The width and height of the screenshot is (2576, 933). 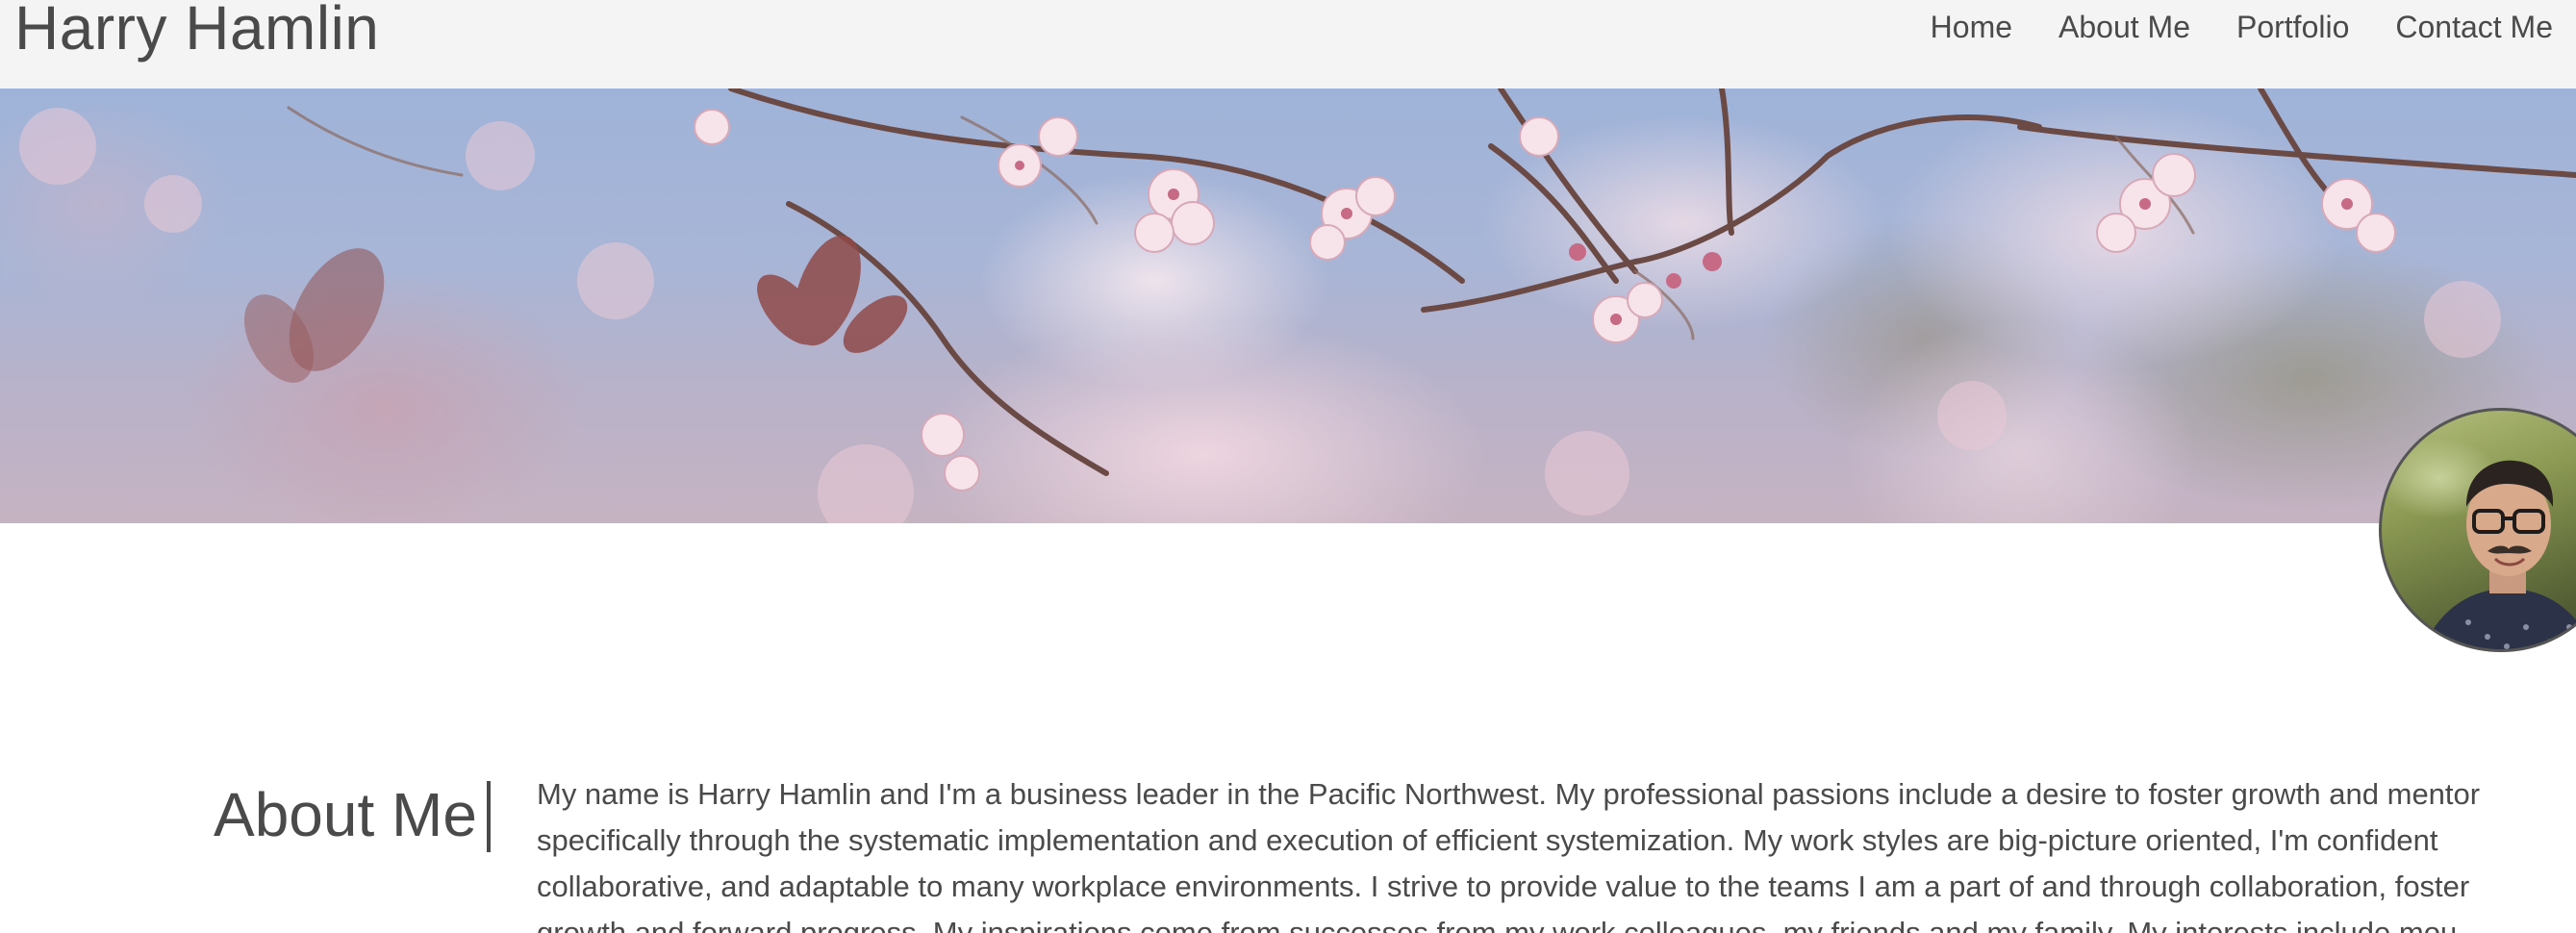 I want to click on about-heading: About Me, so click(x=346, y=814).